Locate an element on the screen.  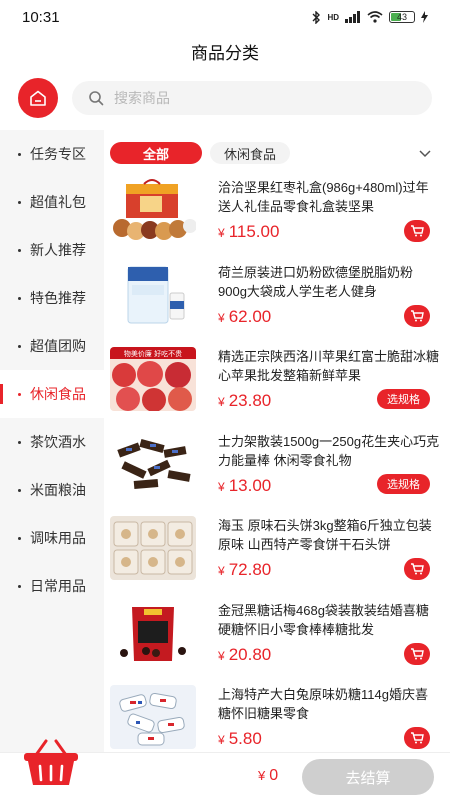
product-item: 金冠黑糖话梅468g袋装散装结婚喜糖硬糖怀旧小零食棒棒糖批发 ¥20.80 is located at coordinates (275, 637).